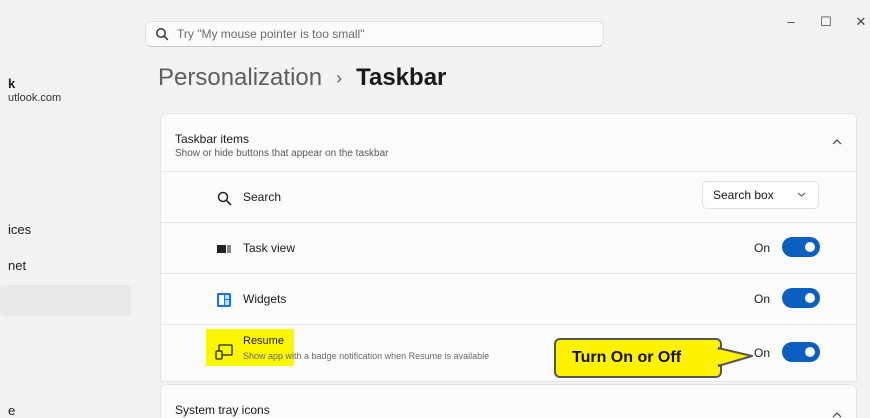  What do you see at coordinates (224, 249) in the screenshot?
I see `task-view-icon` at bounding box center [224, 249].